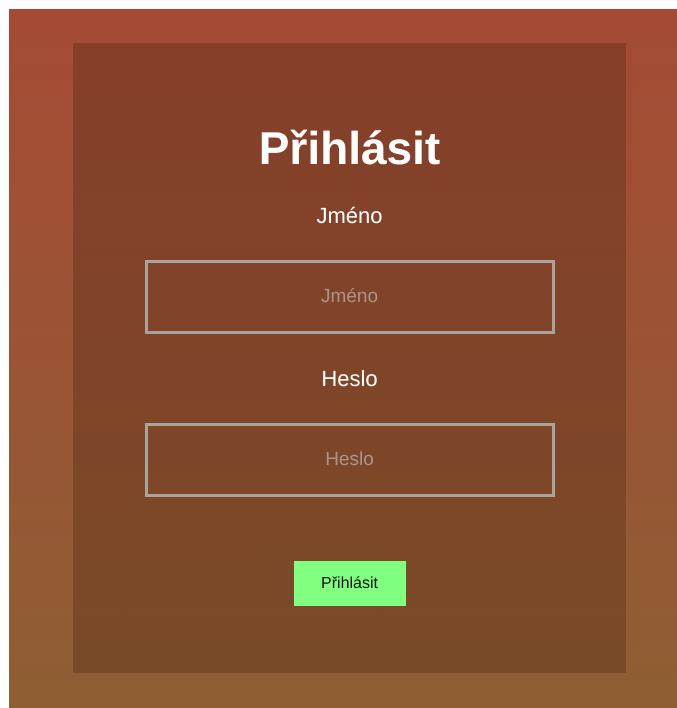  Describe the element at coordinates (349, 297) in the screenshot. I see `input-field: Jméno` at that location.